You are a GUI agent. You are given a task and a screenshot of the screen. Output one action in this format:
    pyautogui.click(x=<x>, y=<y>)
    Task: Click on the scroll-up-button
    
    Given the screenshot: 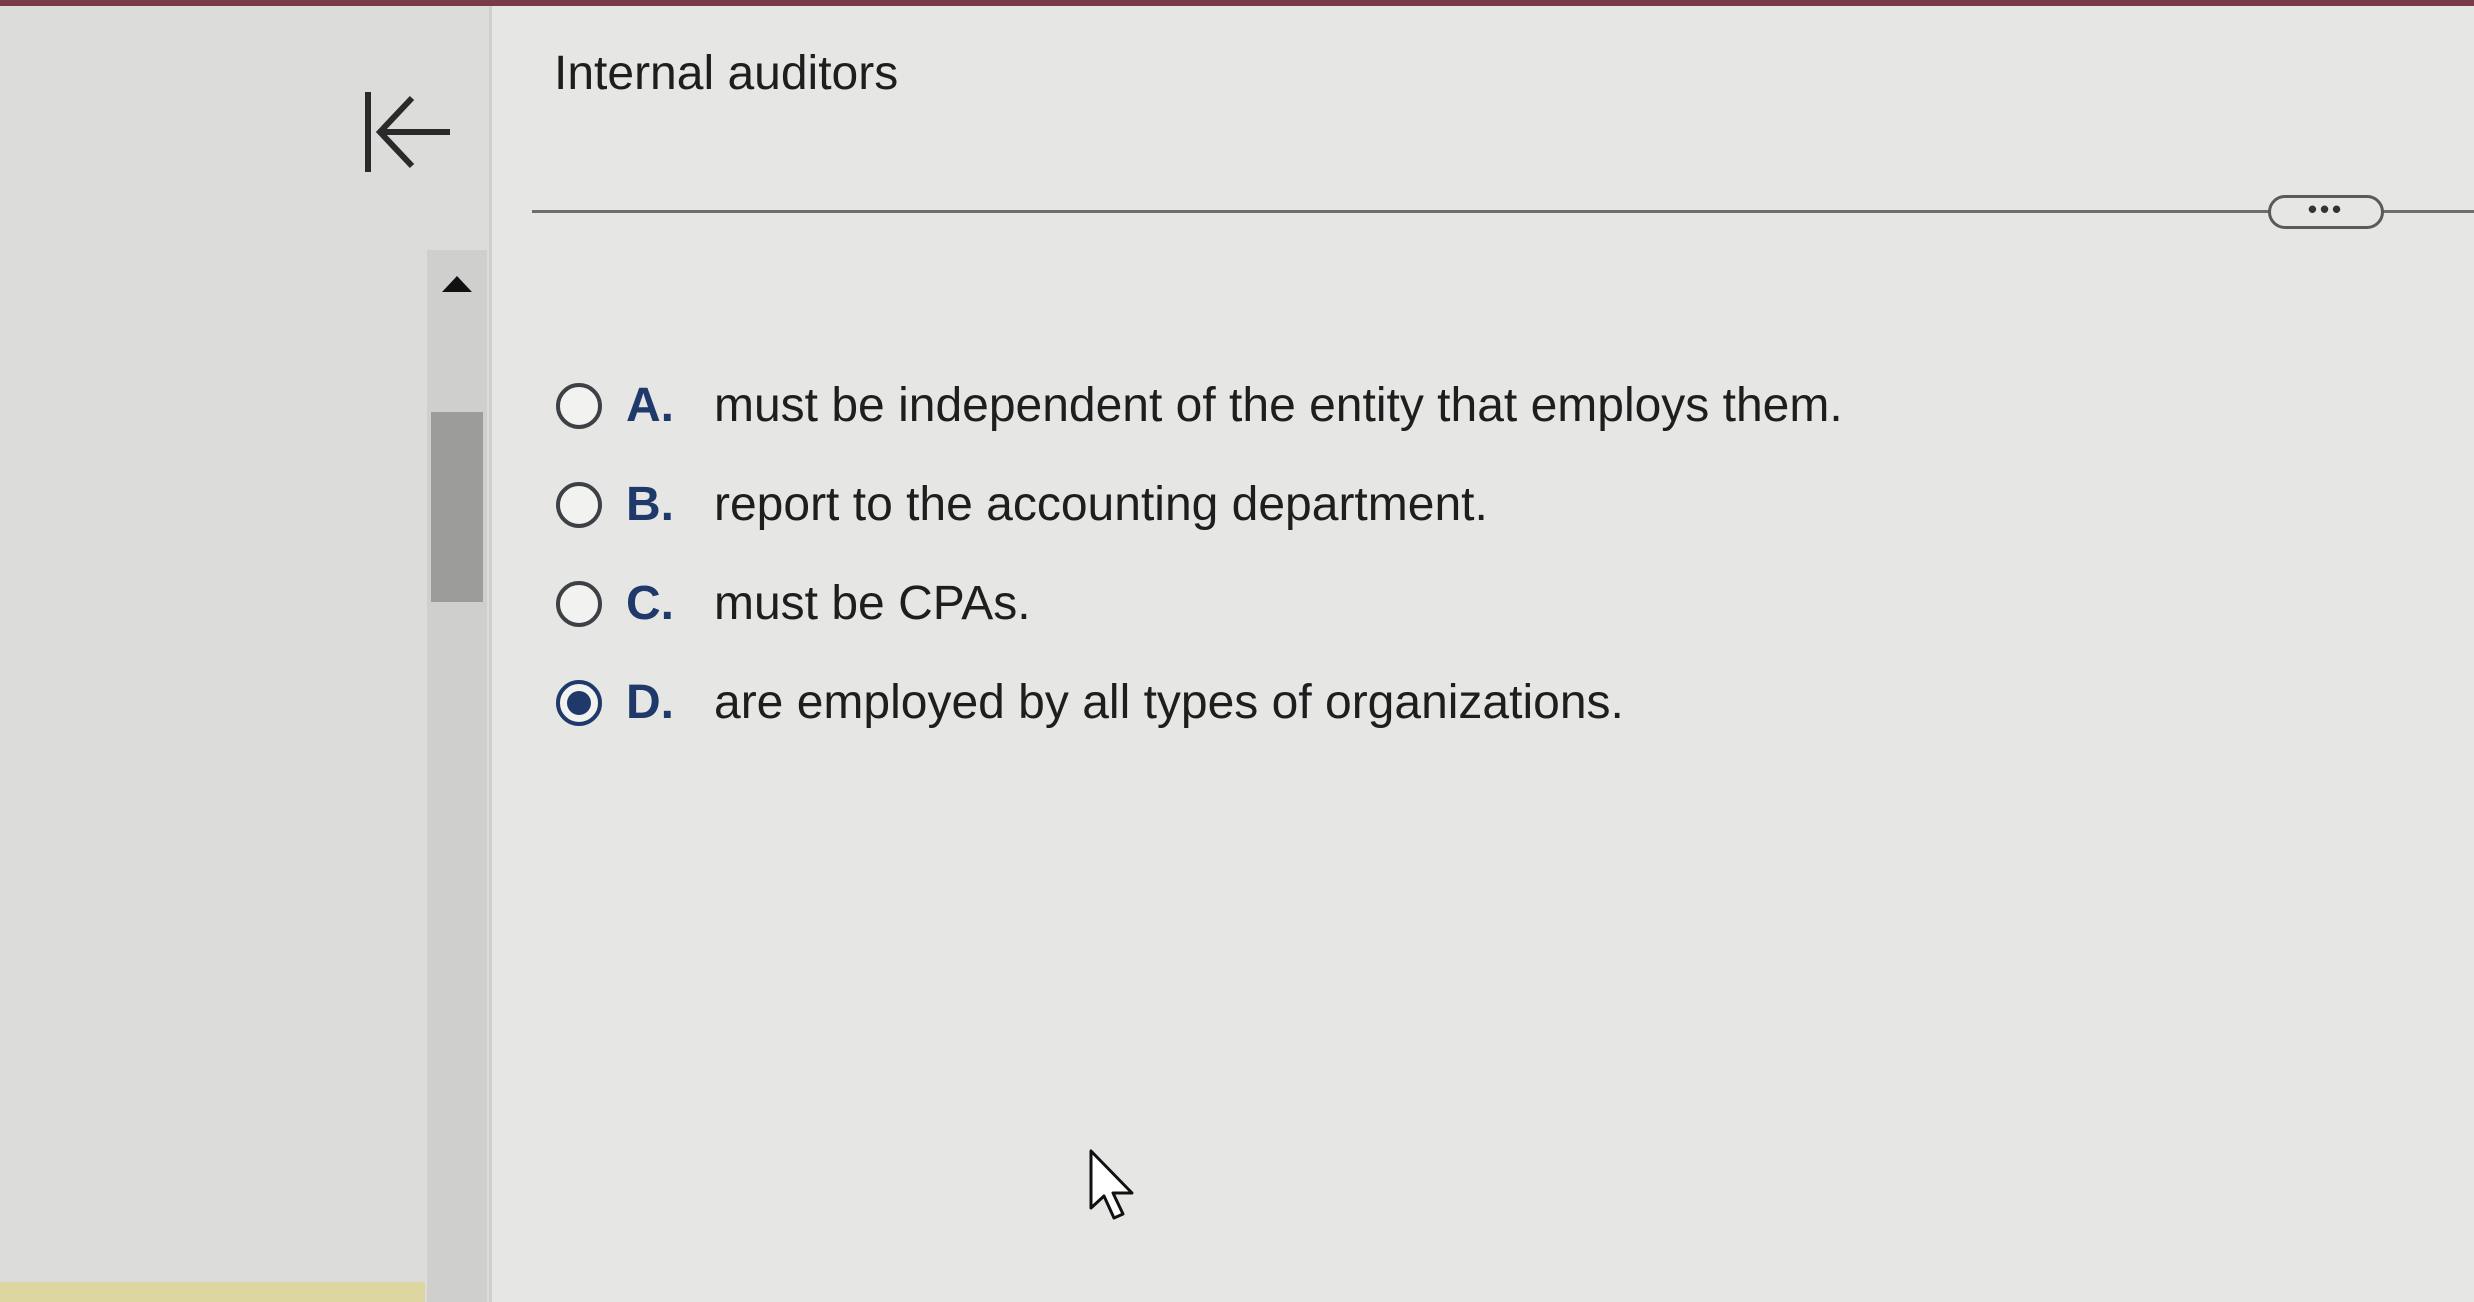 What is the action you would take?
    pyautogui.click(x=457, y=285)
    